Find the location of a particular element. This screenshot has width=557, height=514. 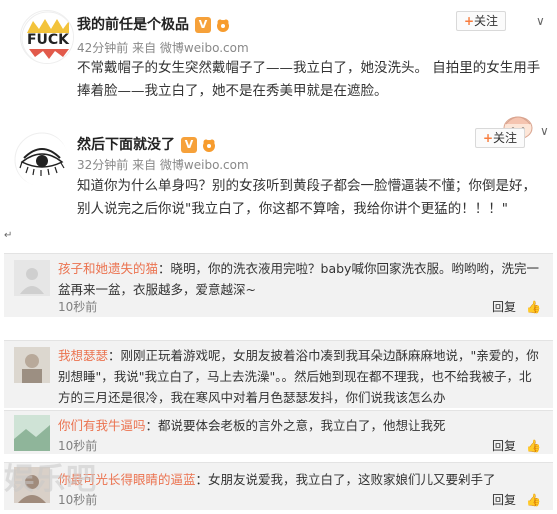

comment-username: 孩子和她遗失的猫 is located at coordinates (108, 268).